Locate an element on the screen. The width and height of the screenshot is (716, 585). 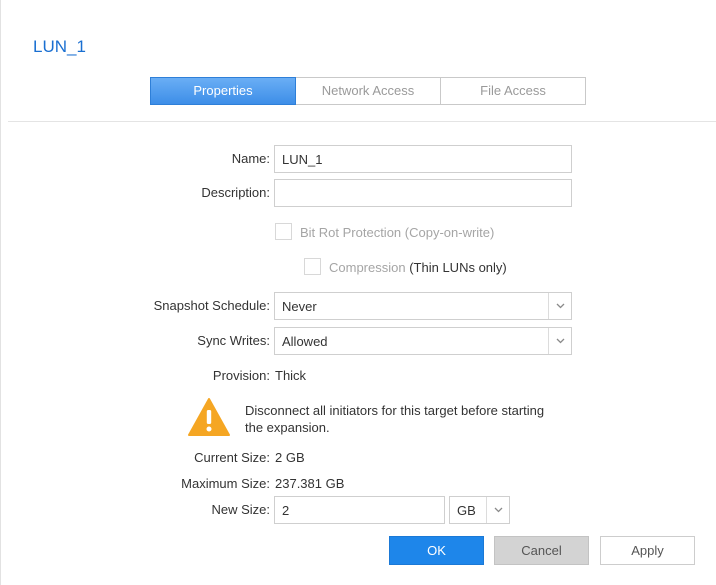
header-divider is located at coordinates (362, 121).